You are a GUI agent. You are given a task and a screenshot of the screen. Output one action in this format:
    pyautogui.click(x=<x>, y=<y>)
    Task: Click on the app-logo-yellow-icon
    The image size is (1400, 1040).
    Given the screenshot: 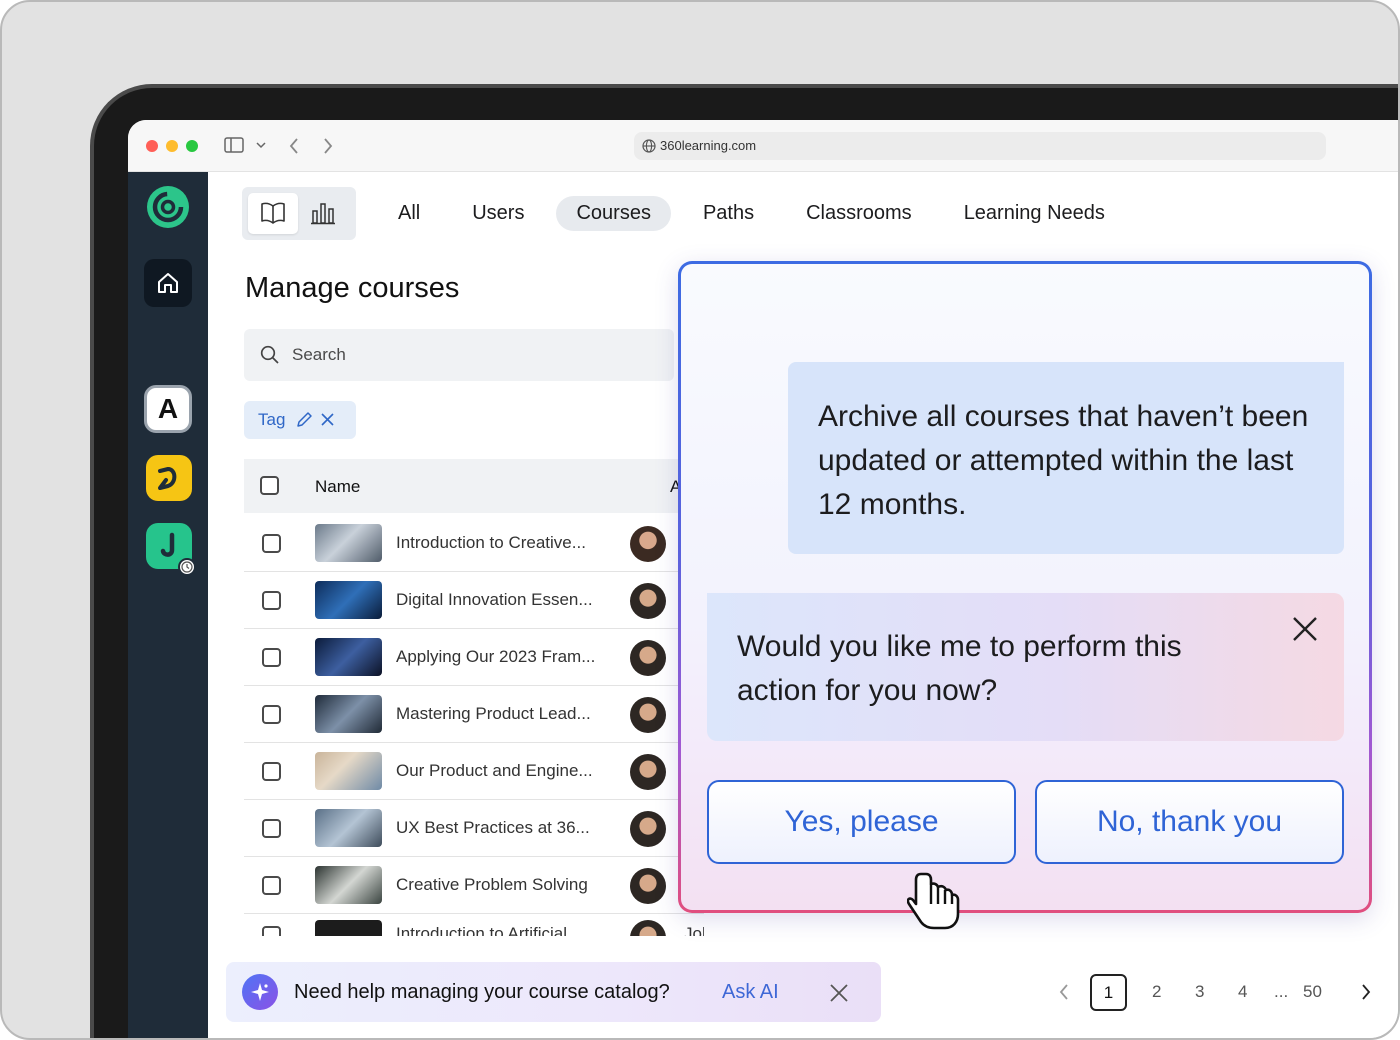 What is the action you would take?
    pyautogui.click(x=167, y=478)
    